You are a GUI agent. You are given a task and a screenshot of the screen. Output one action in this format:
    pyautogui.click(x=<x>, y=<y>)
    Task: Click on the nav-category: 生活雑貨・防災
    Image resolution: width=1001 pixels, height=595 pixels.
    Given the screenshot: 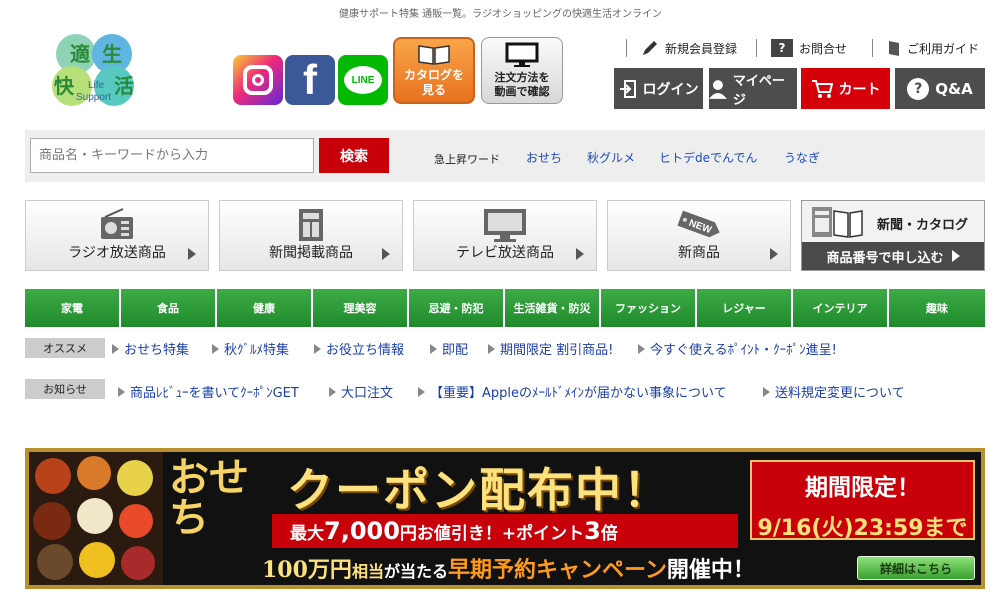 What is the action you would take?
    pyautogui.click(x=552, y=308)
    